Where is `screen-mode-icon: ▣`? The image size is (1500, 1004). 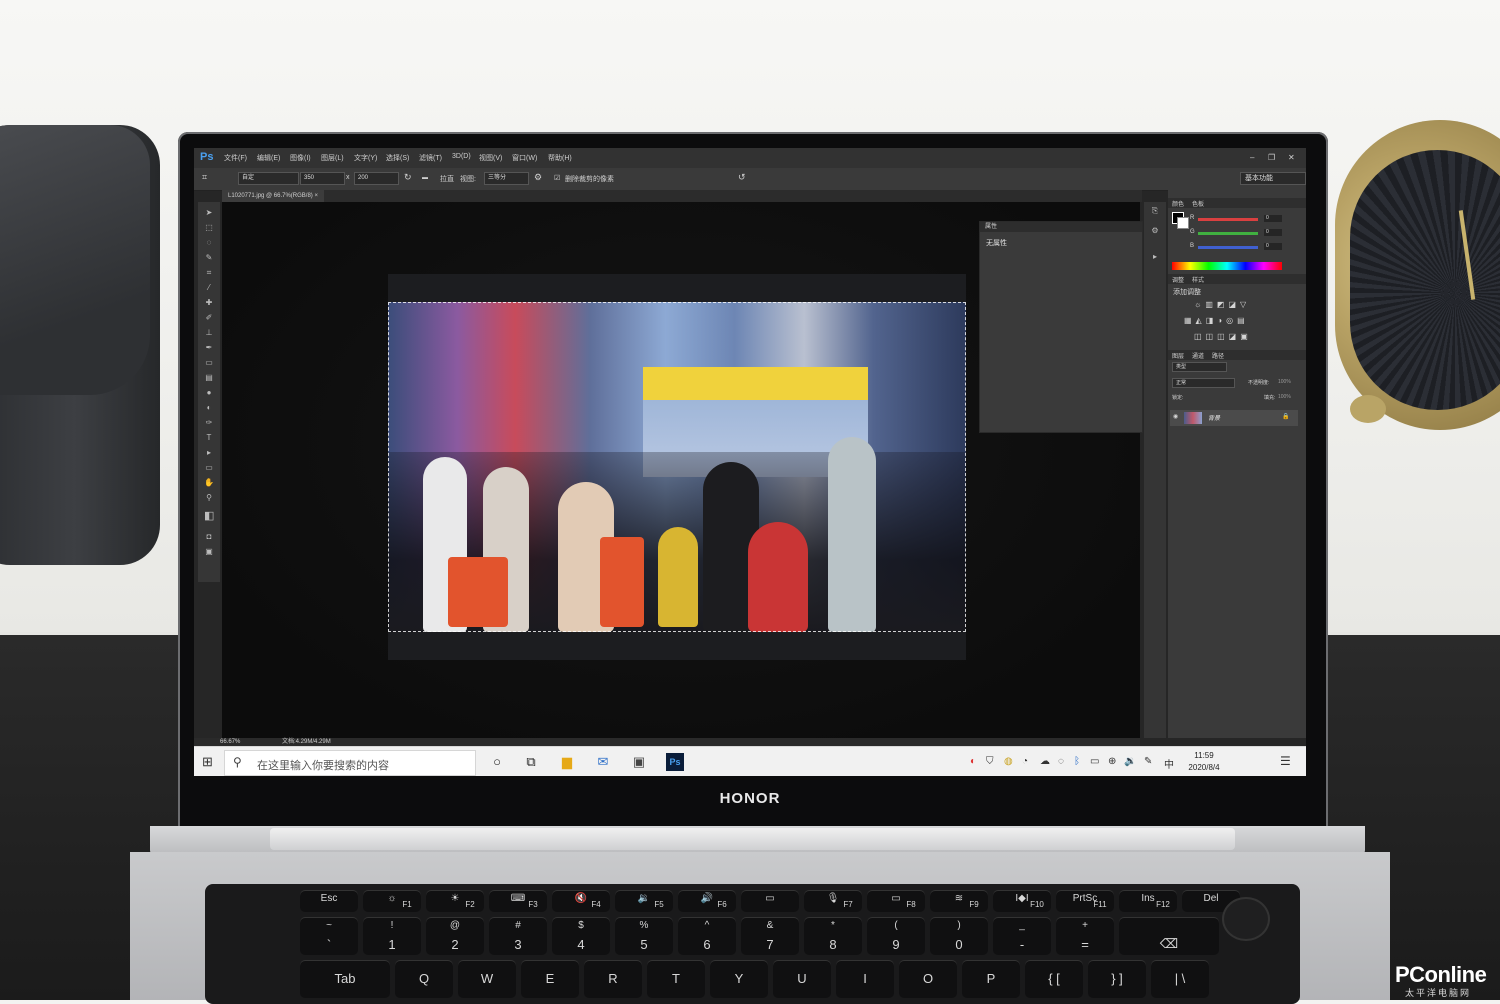
screen-mode-icon: ▣ is located at coordinates (209, 551).